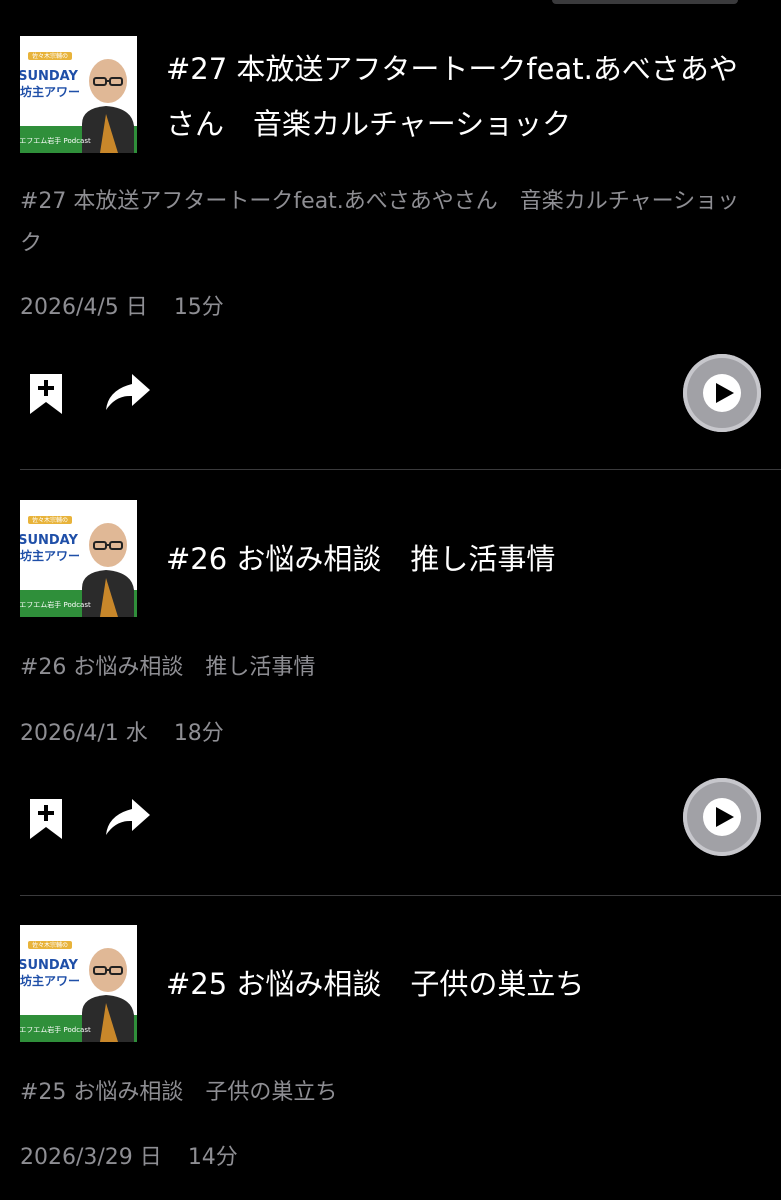 Image resolution: width=781 pixels, height=1200 pixels. What do you see at coordinates (91, 1157) in the screenshot?
I see `episode-date: 2026/3/29 日` at bounding box center [91, 1157].